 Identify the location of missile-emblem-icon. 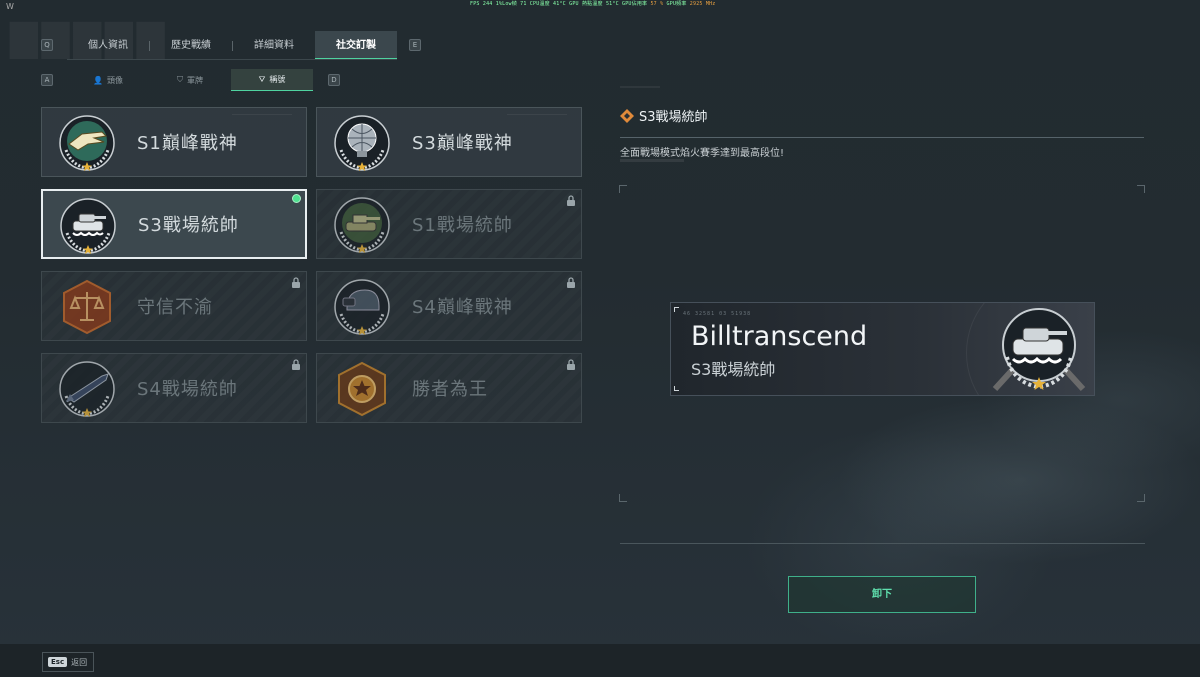
(87, 389).